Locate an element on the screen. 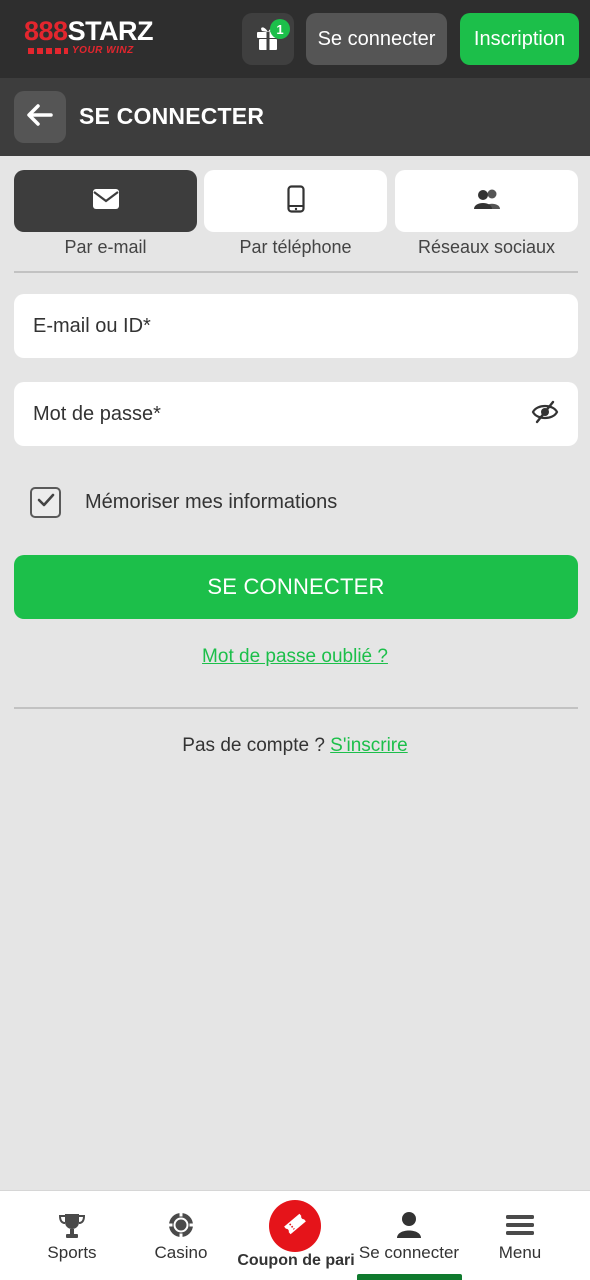 The image size is (590, 1280). page-header: SE CONNECTER is located at coordinates (295, 117).